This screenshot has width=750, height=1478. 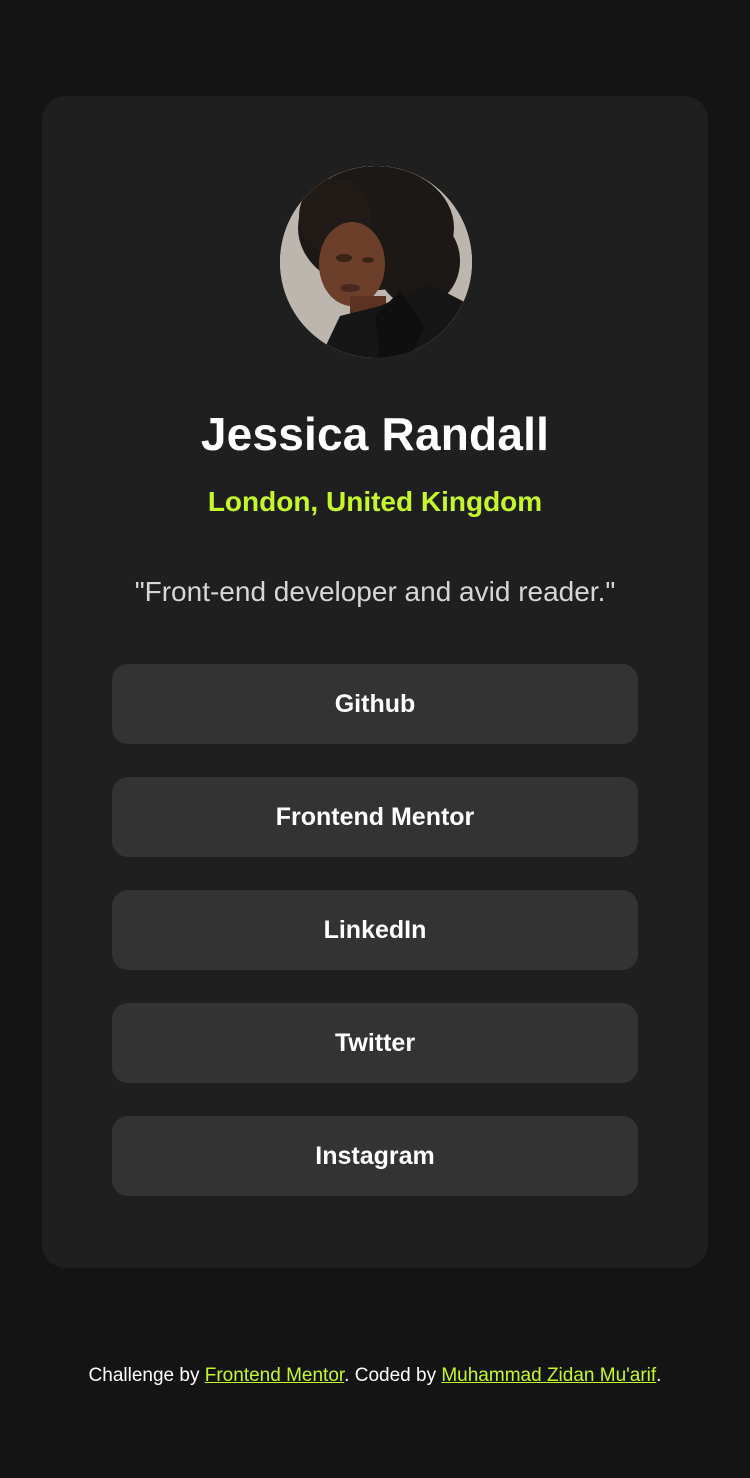 What do you see at coordinates (375, 817) in the screenshot?
I see `frontend-mentor-link-button: Frontend Mentor` at bounding box center [375, 817].